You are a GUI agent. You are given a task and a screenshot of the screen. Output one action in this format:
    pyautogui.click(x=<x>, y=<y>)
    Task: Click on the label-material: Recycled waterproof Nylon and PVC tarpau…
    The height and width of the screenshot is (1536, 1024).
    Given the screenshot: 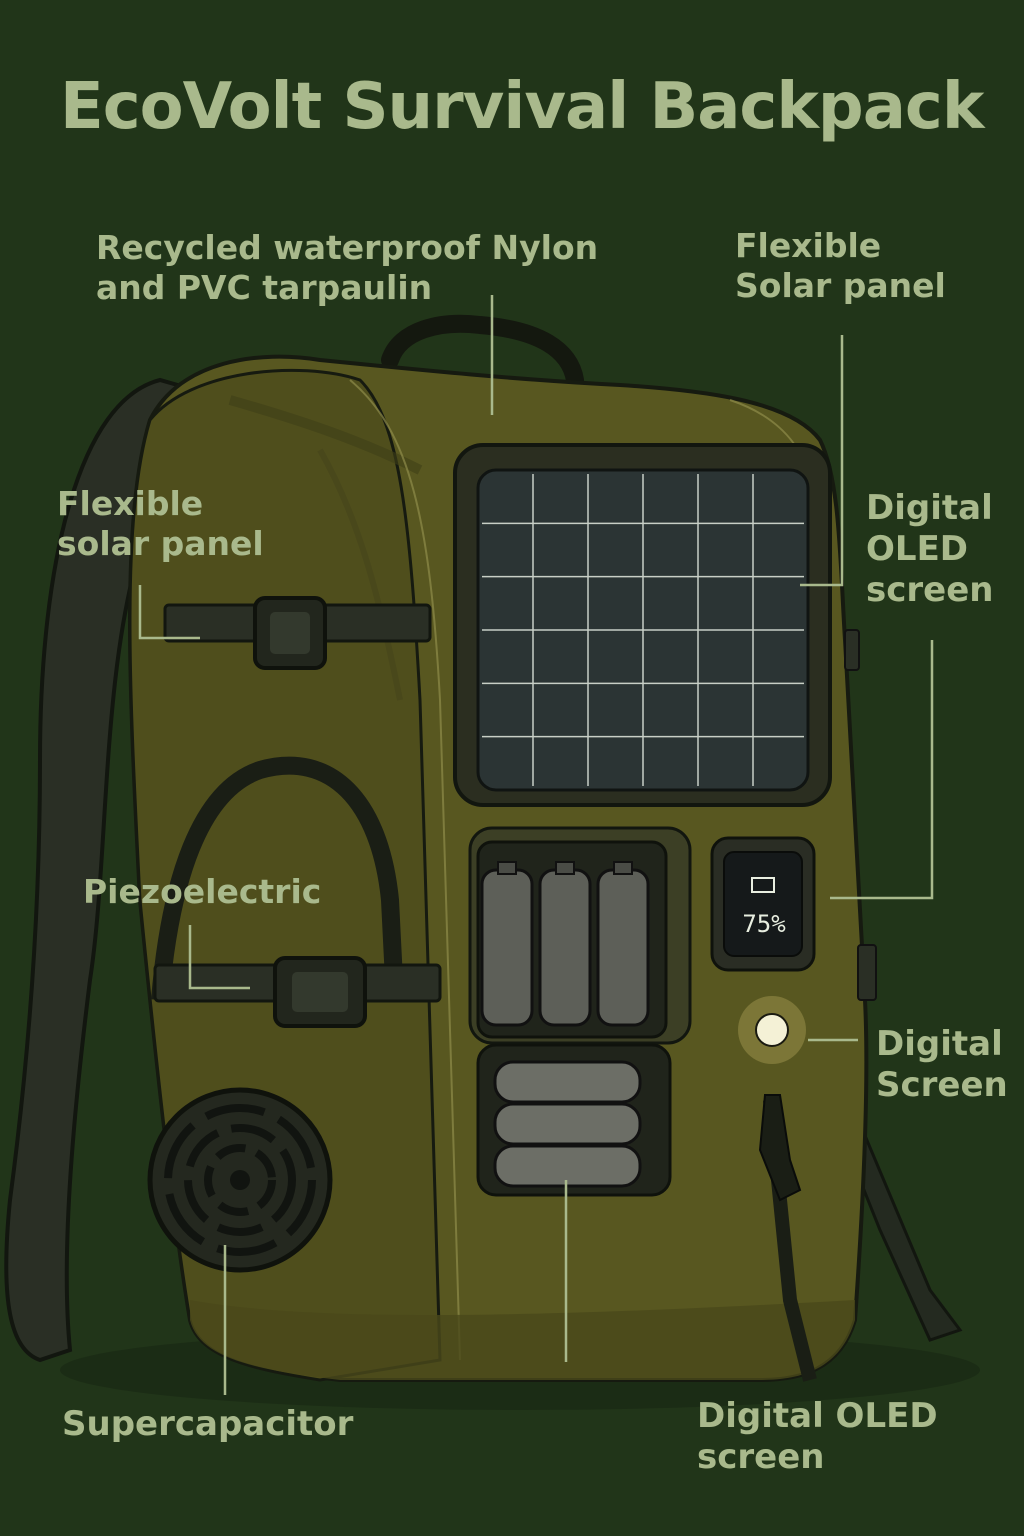 What is the action you would take?
    pyautogui.click(x=347, y=267)
    